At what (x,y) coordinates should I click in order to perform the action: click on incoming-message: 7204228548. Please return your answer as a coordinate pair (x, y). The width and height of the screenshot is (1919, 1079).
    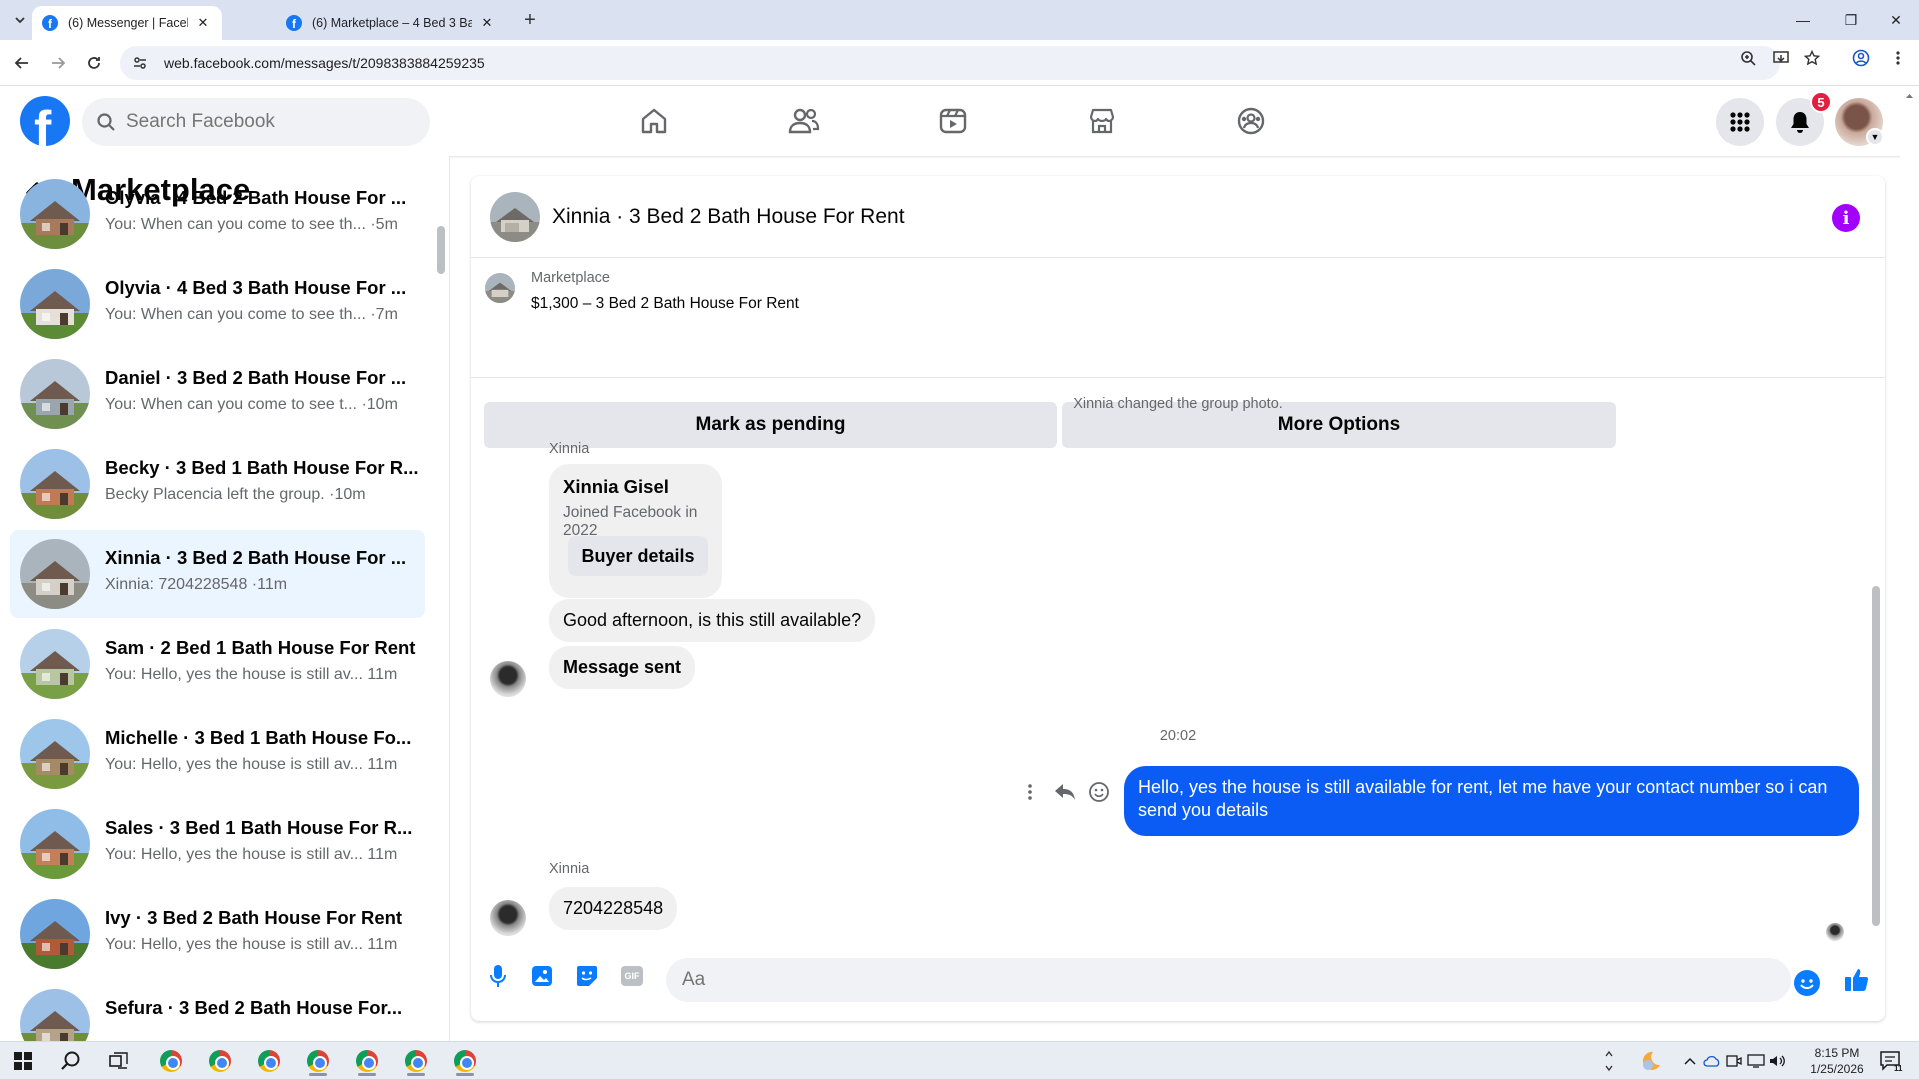
    Looking at the image, I should click on (613, 909).